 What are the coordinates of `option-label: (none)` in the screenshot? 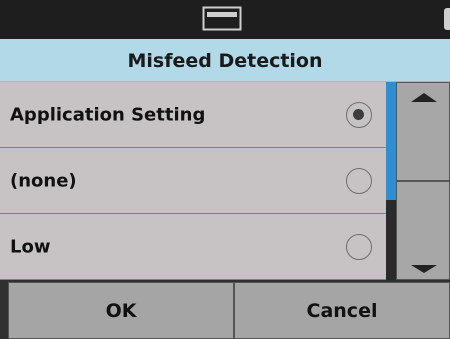 It's located at (43, 180).